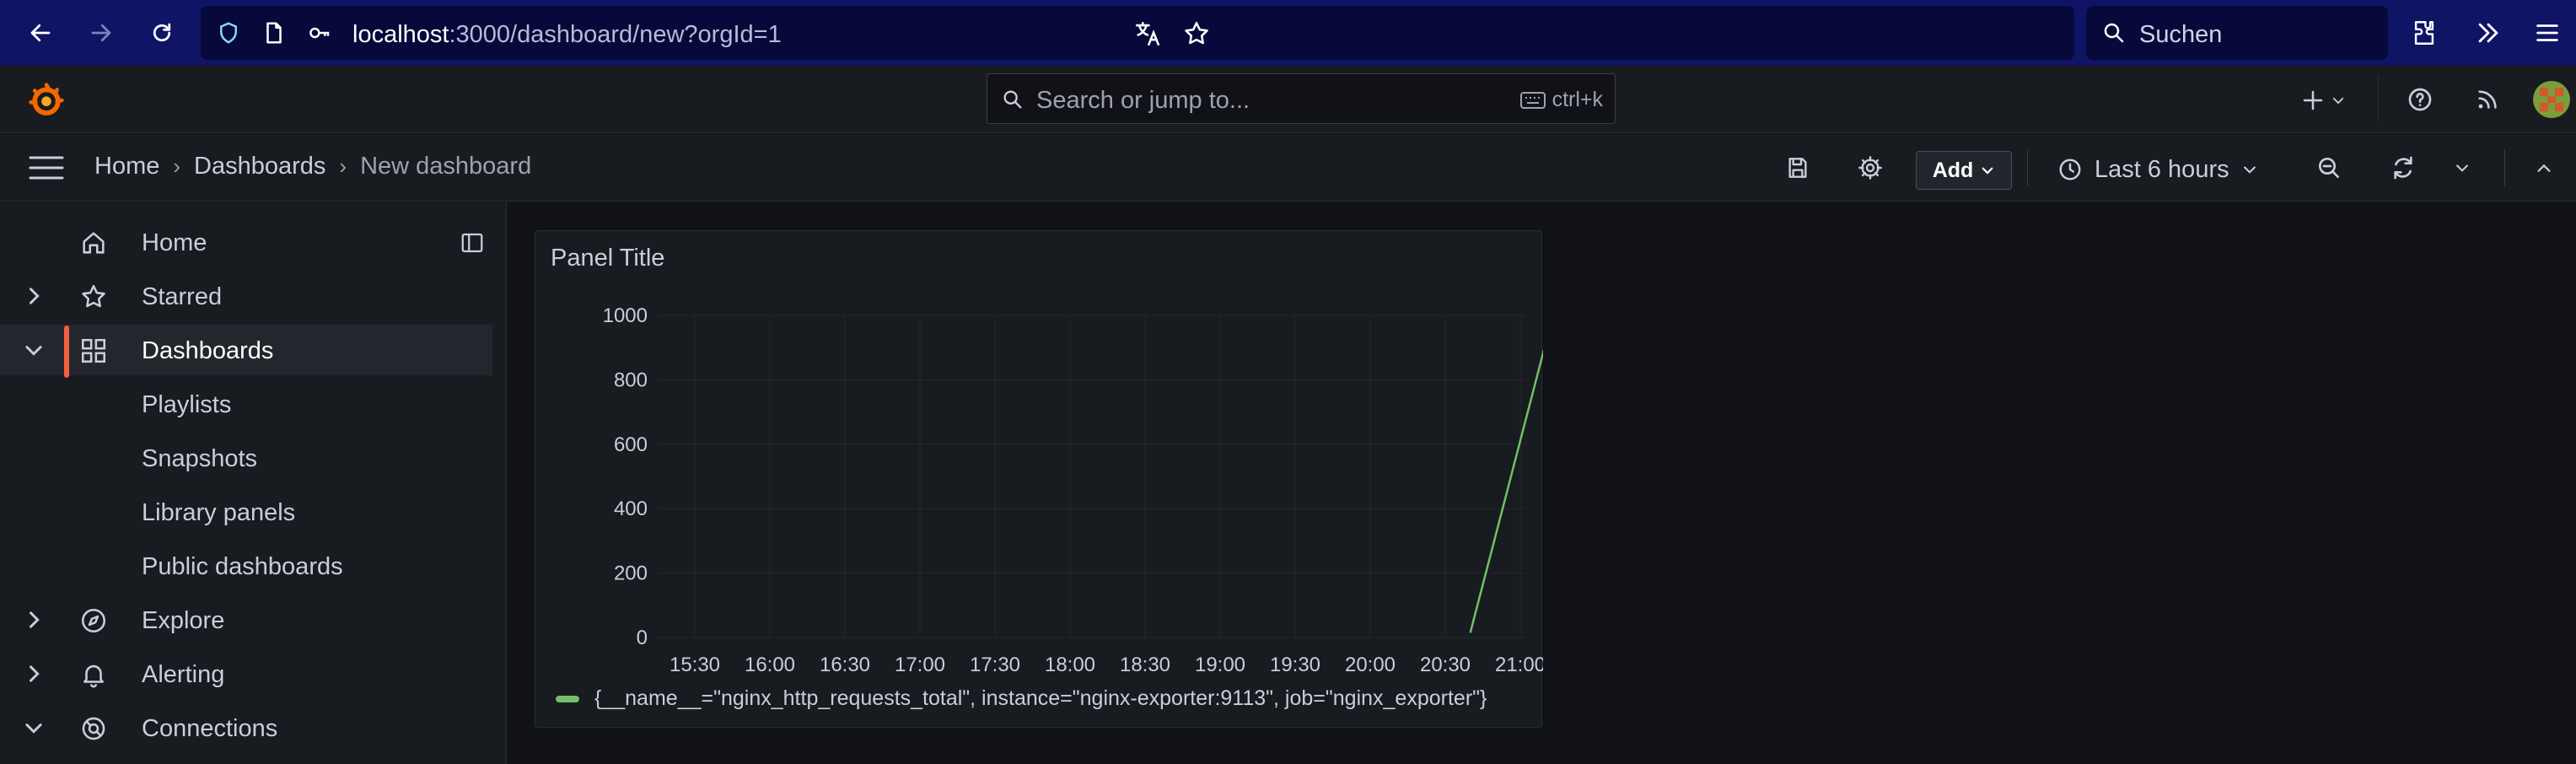 Image resolution: width=2576 pixels, height=764 pixels. What do you see at coordinates (208, 350) in the screenshot?
I see `sidebar-item-label: Dashboards` at bounding box center [208, 350].